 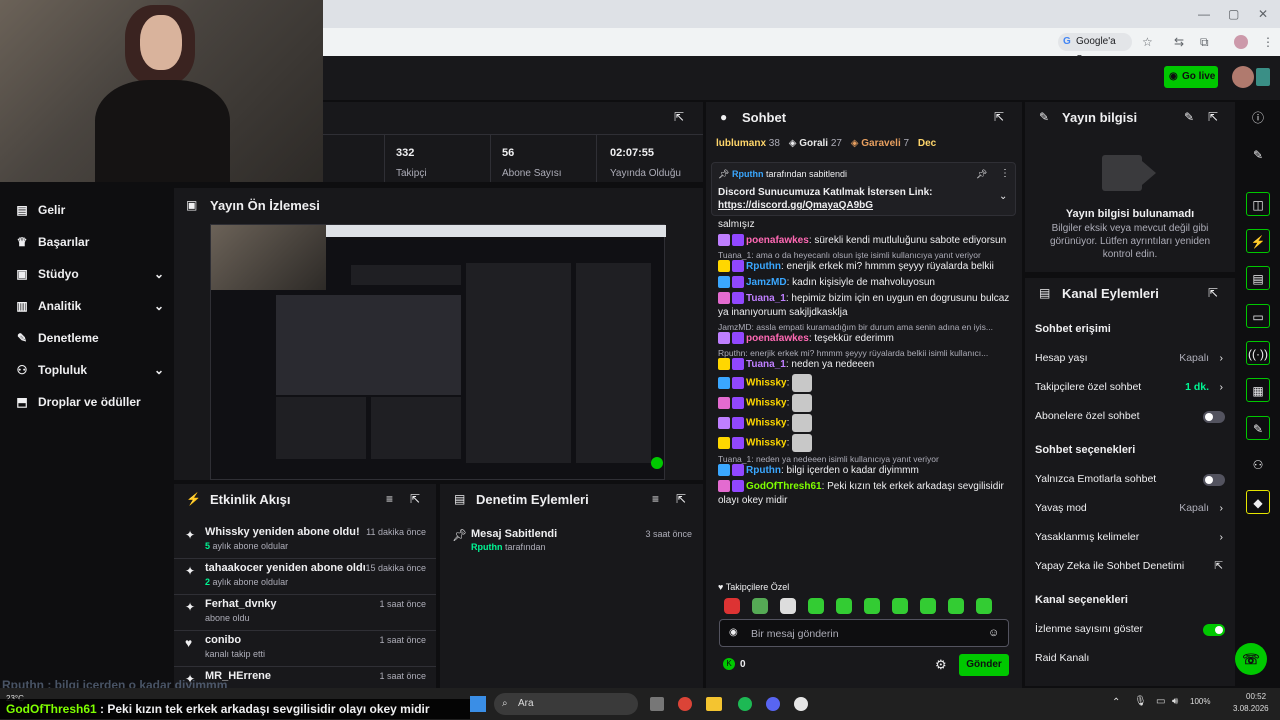 What do you see at coordinates (754, 587) in the screenshot?
I see `followers-only-label: ♥ Takipçilere Özel` at bounding box center [754, 587].